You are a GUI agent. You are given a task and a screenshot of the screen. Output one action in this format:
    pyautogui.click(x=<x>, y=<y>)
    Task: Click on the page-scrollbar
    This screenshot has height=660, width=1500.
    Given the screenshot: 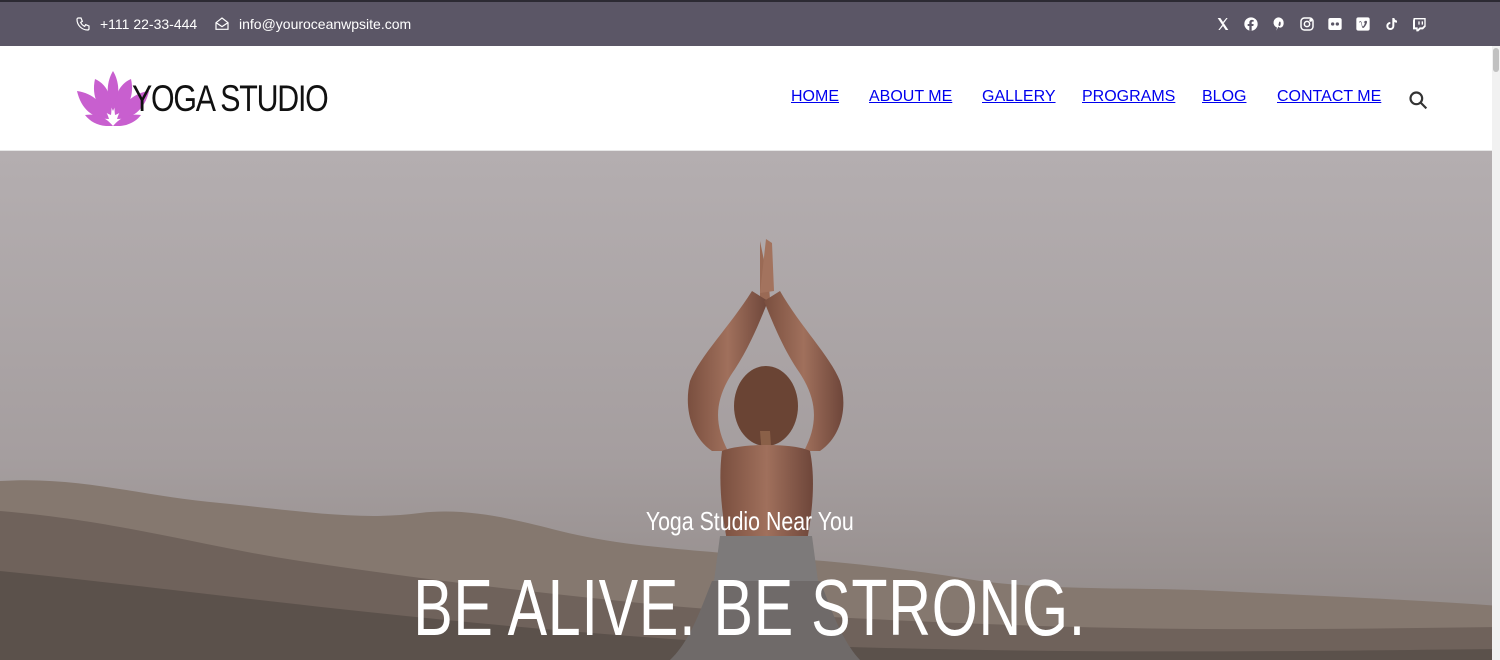 What is the action you would take?
    pyautogui.click(x=1496, y=353)
    